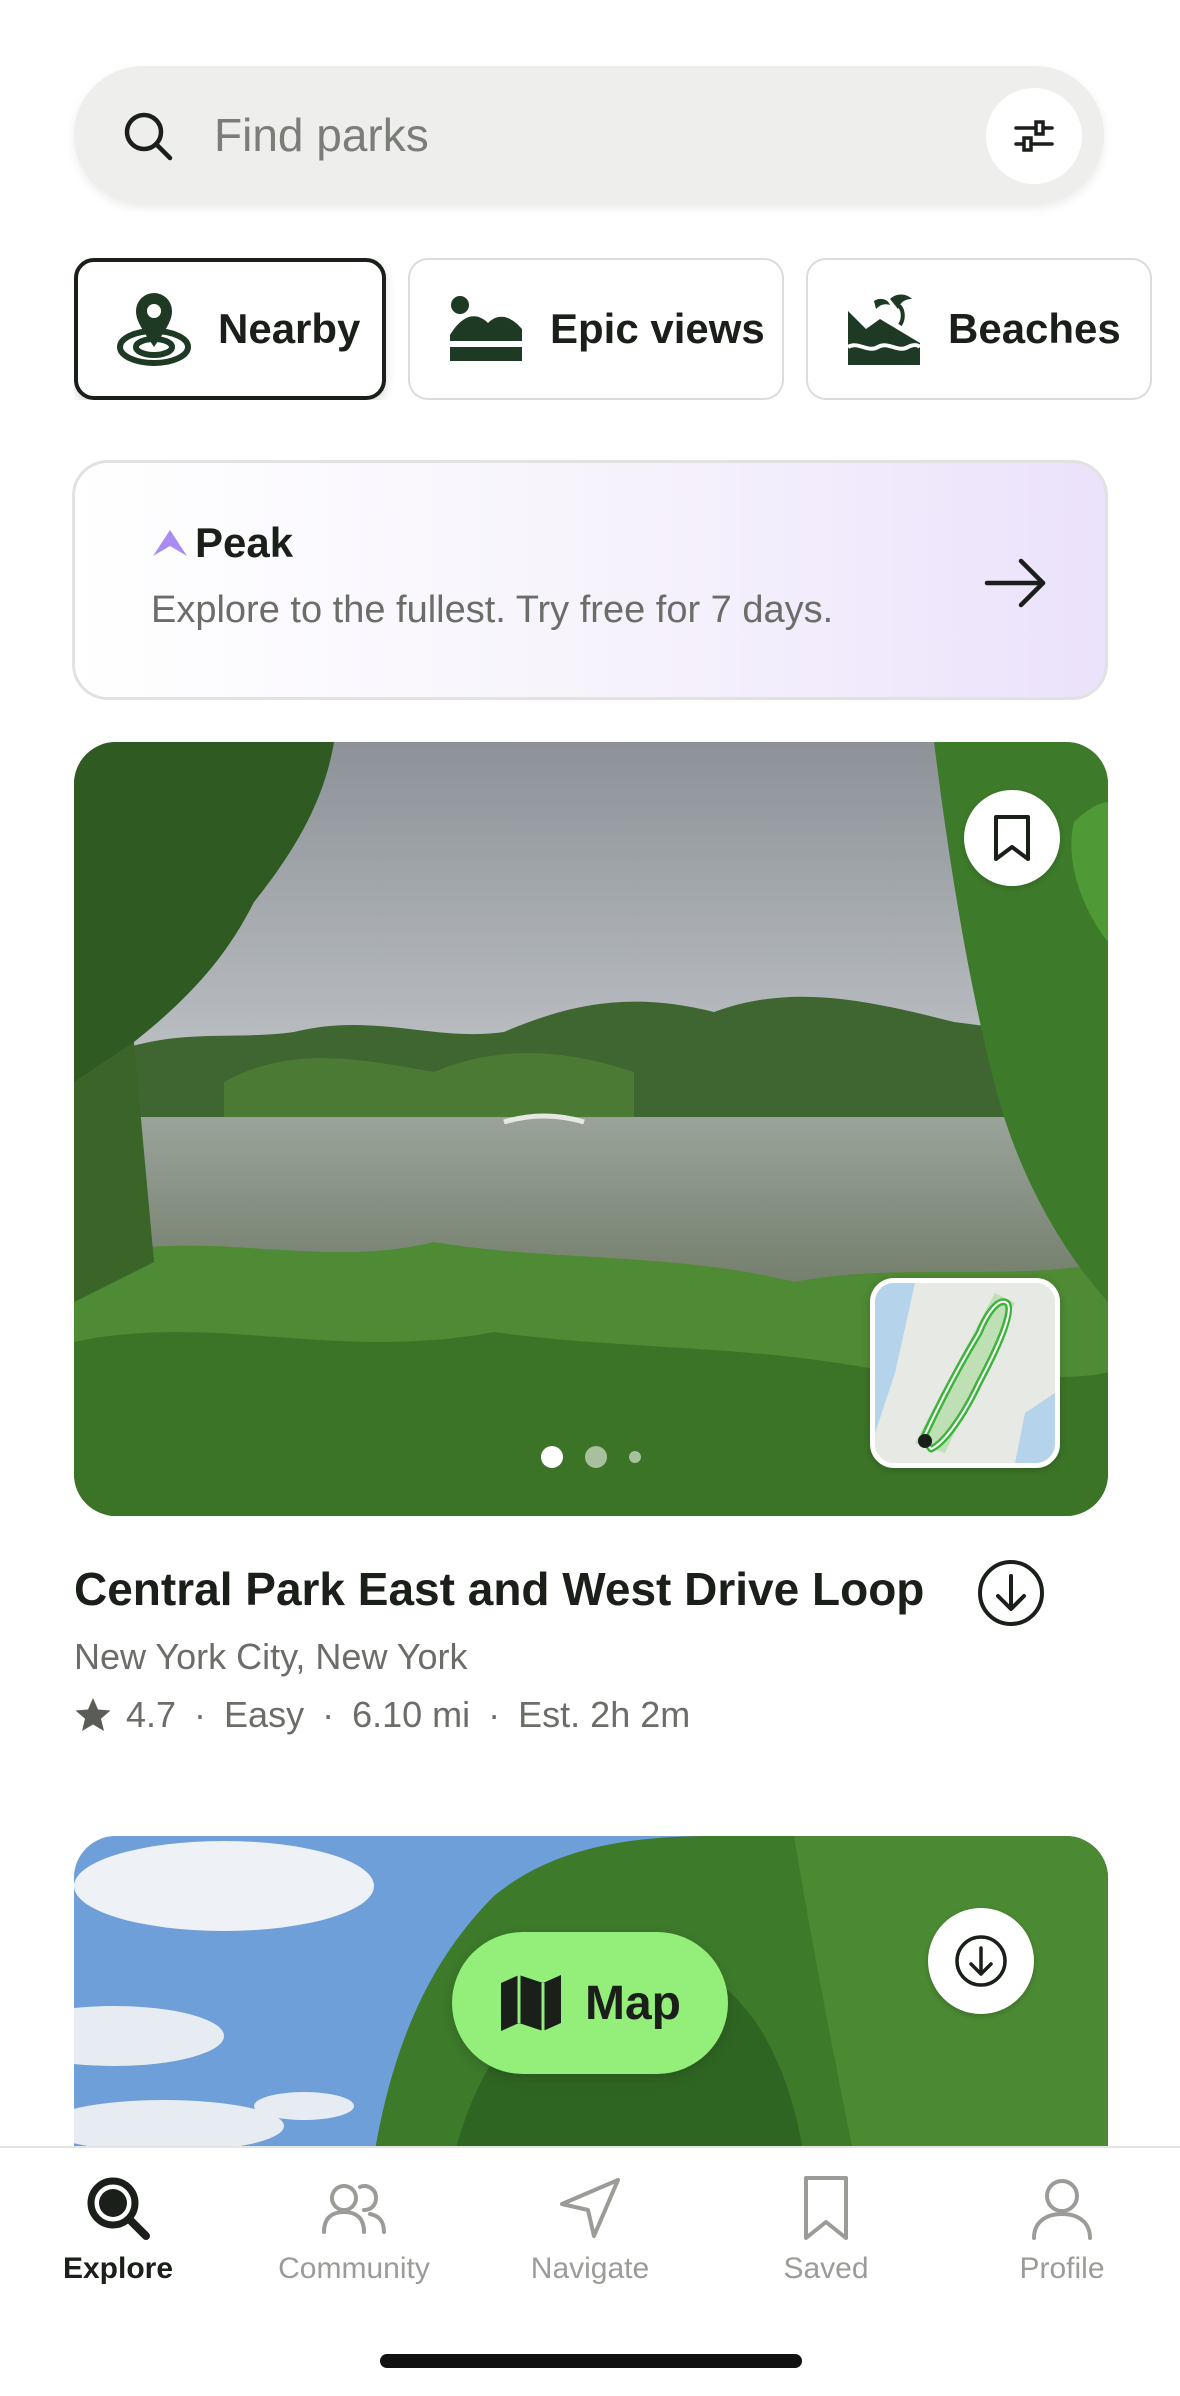 The width and height of the screenshot is (1180, 2396). I want to click on peak-logo: Peak, so click(222, 543).